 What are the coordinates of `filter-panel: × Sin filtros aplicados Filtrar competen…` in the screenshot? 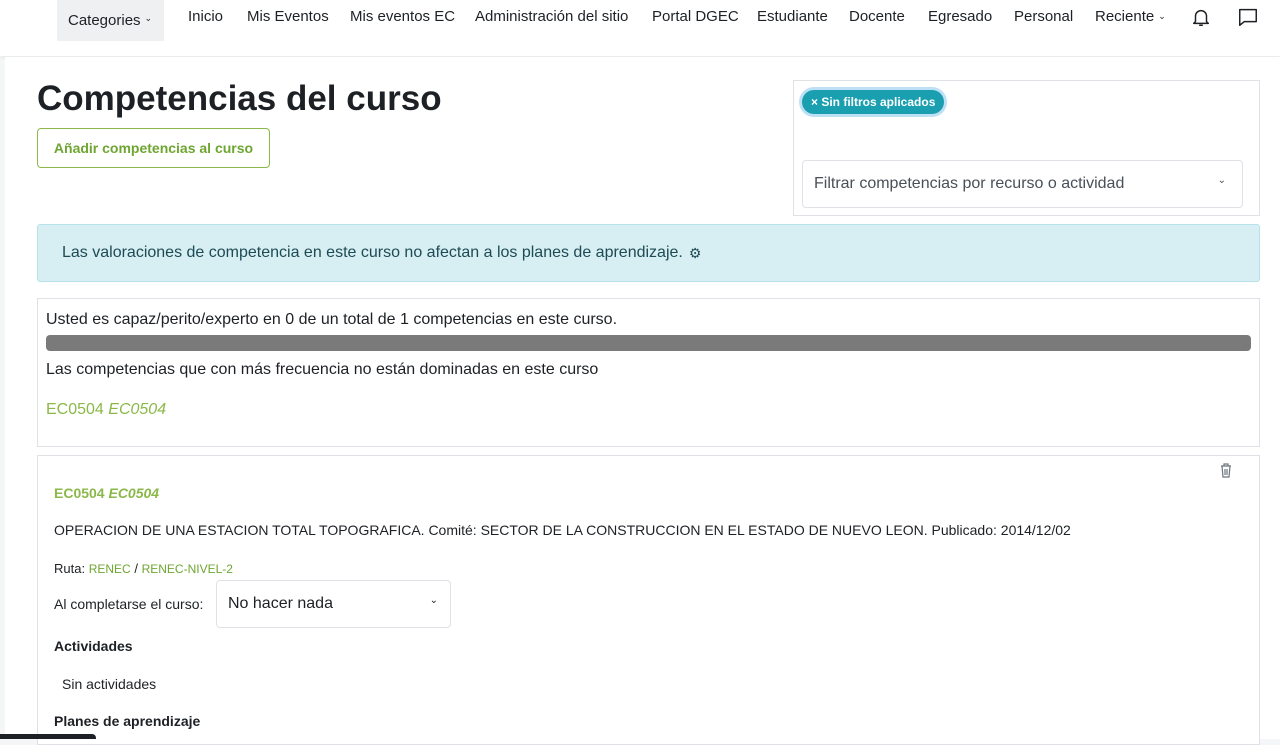 It's located at (1026, 148).